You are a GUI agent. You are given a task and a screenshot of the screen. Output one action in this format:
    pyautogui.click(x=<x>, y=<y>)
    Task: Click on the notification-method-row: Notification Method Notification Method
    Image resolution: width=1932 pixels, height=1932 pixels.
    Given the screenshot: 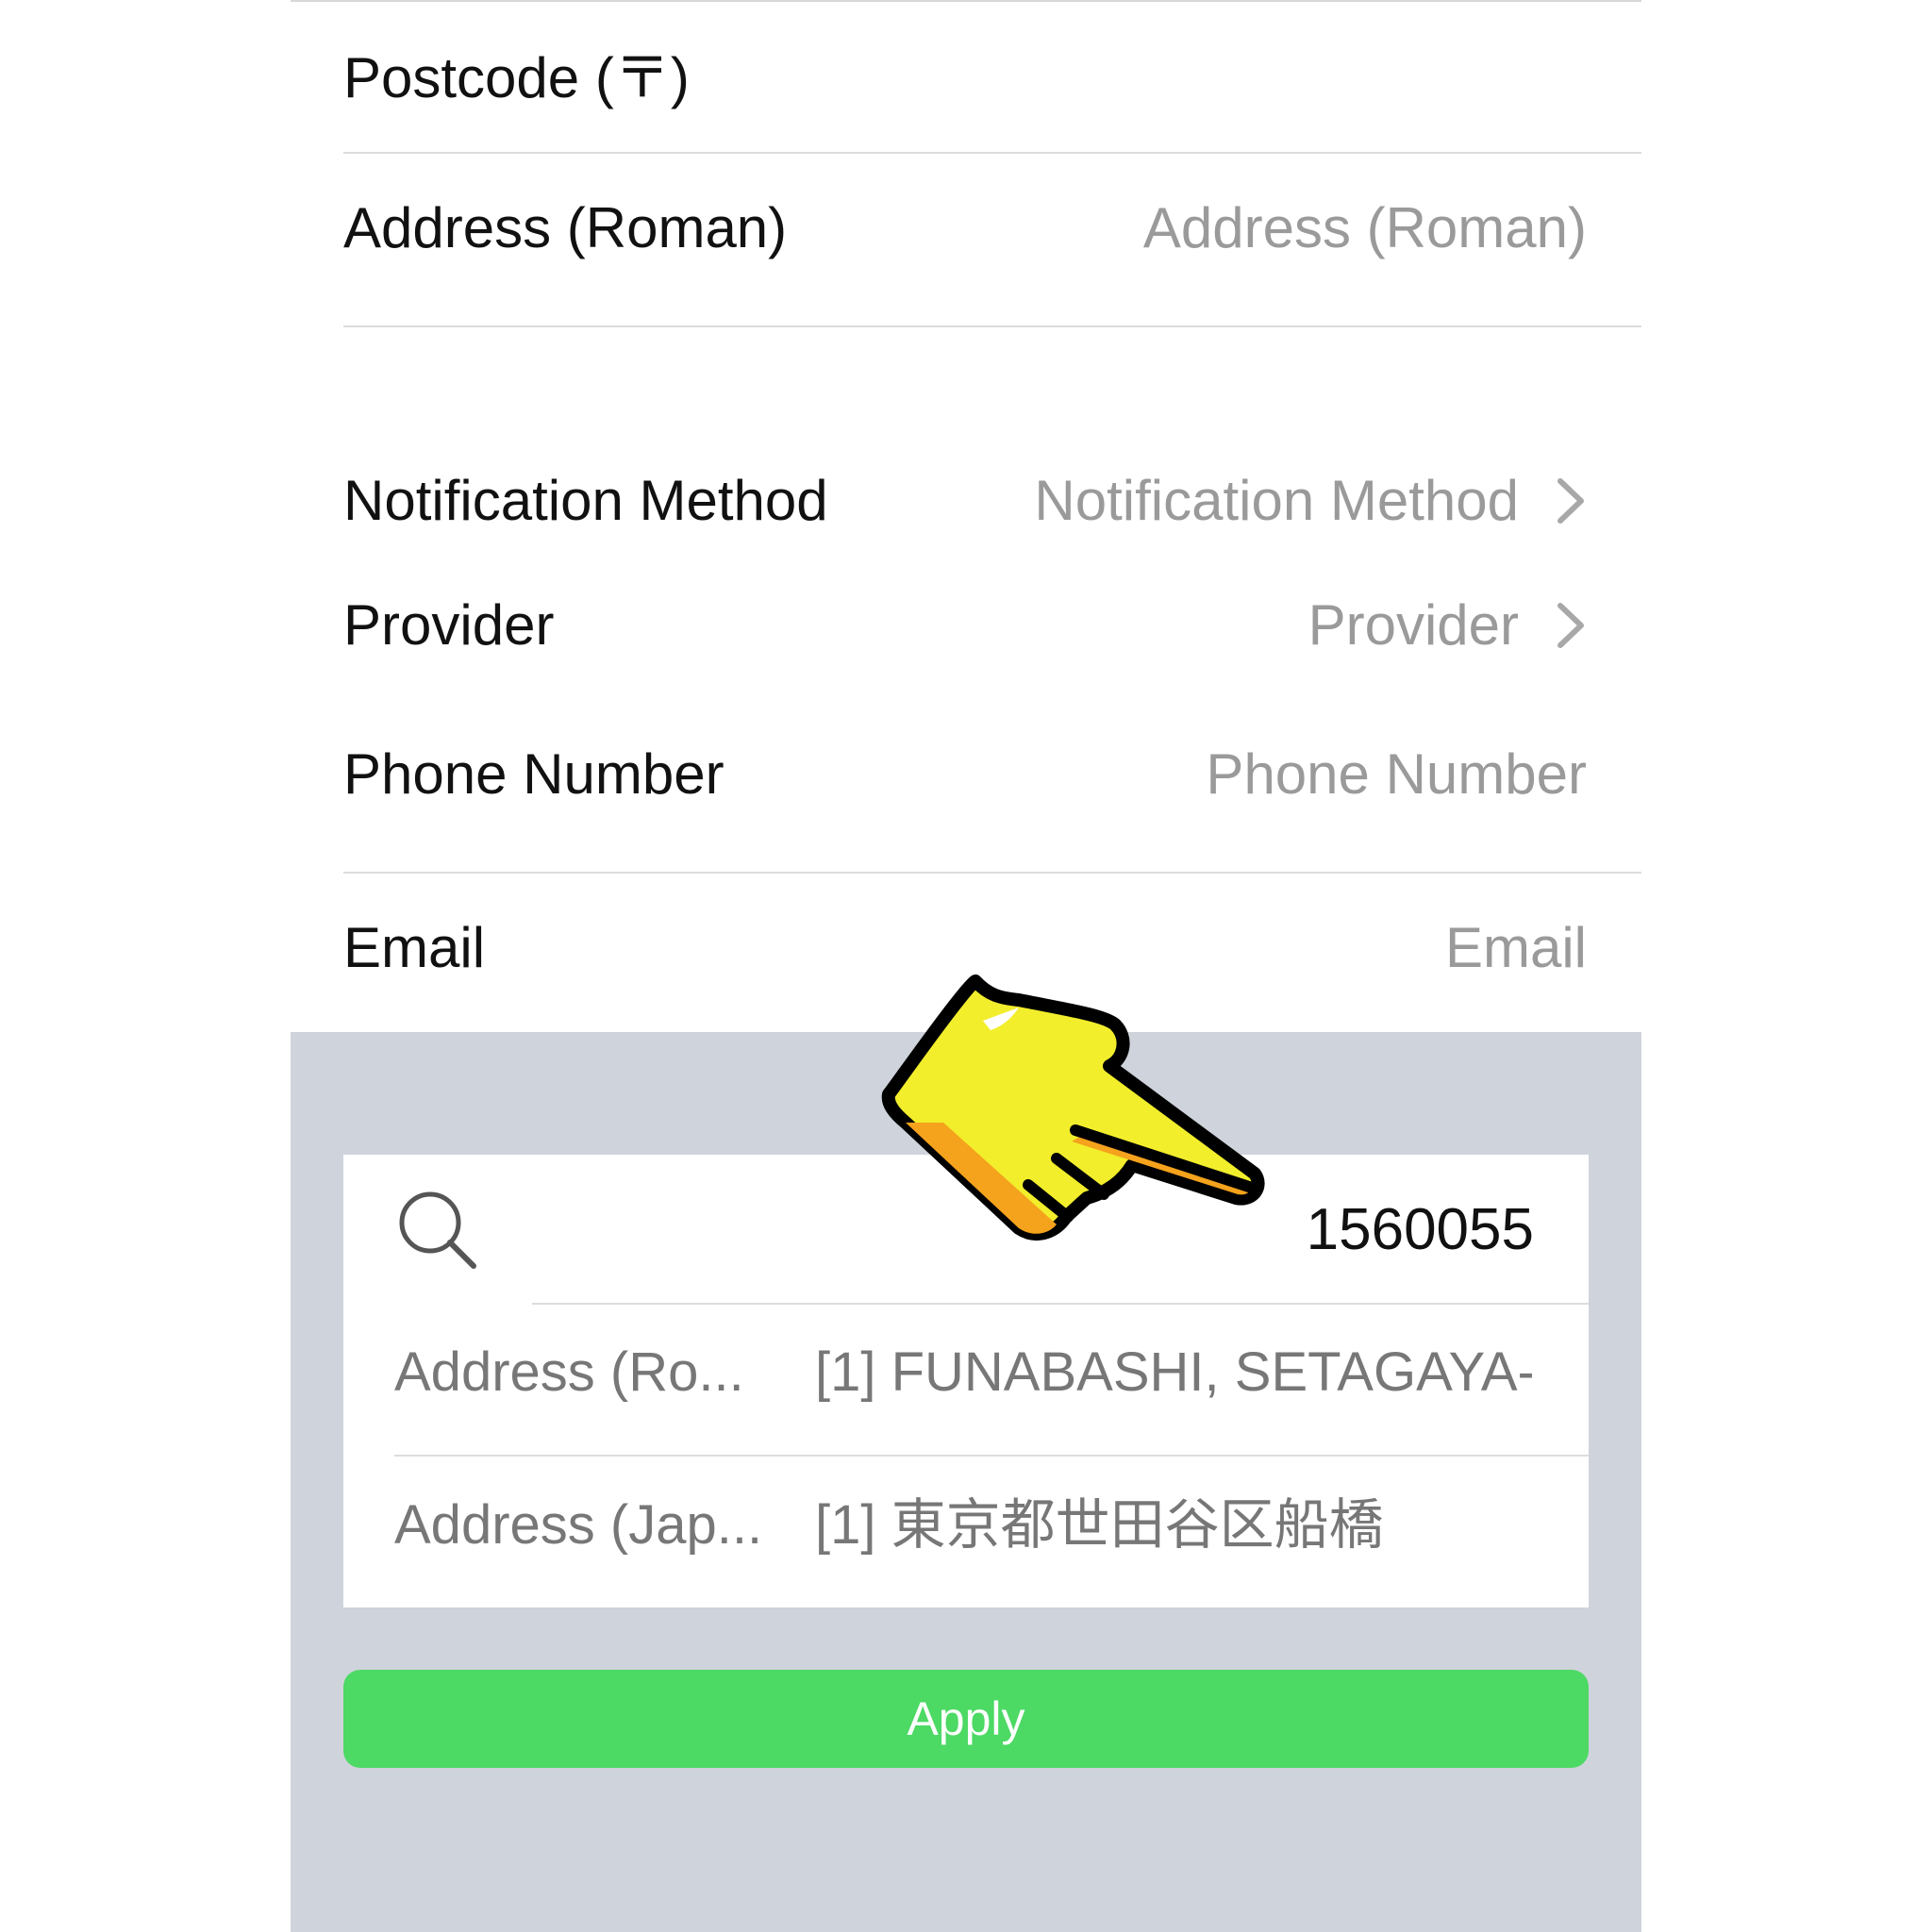 What is the action you would take?
    pyautogui.click(x=992, y=501)
    